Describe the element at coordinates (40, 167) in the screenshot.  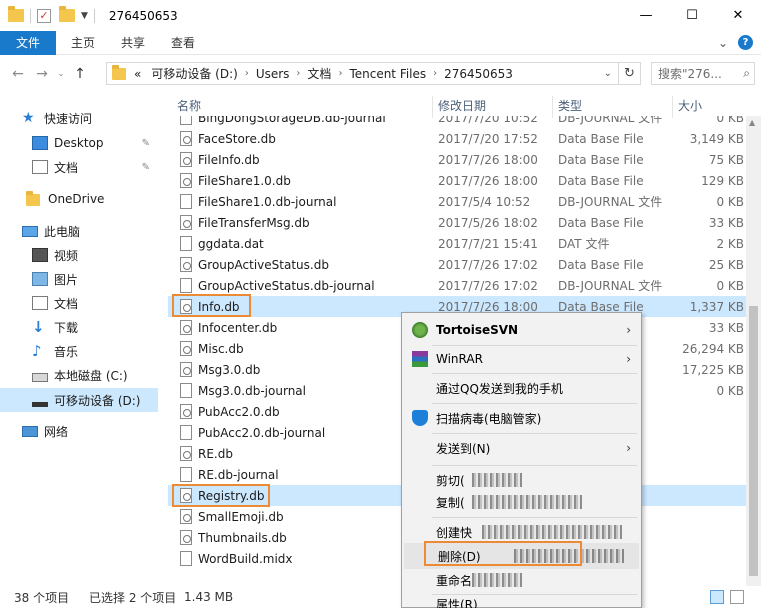
I see `documents-icon` at that location.